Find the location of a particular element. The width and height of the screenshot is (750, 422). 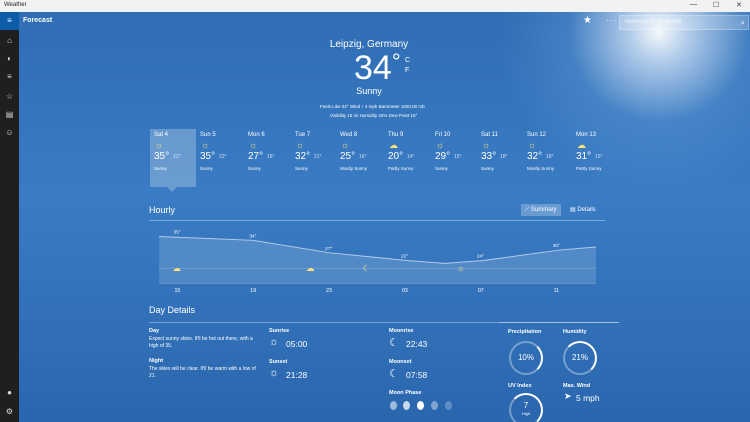

forecast-day-9: Mon 13 ☁ 31° 15° Partly Sunny is located at coordinates (595, 158).